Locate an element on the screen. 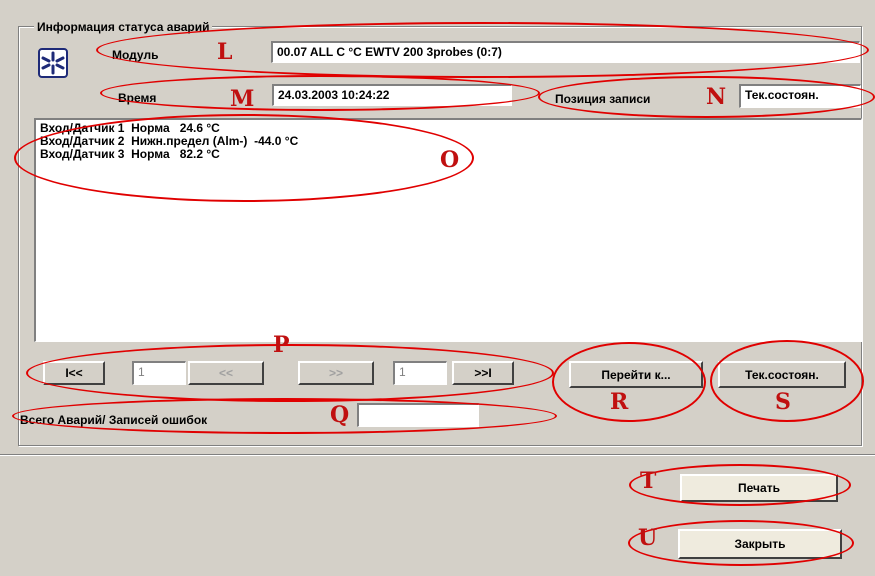 The height and width of the screenshot is (576, 875). record-position-label: Позиция записи is located at coordinates (603, 99).